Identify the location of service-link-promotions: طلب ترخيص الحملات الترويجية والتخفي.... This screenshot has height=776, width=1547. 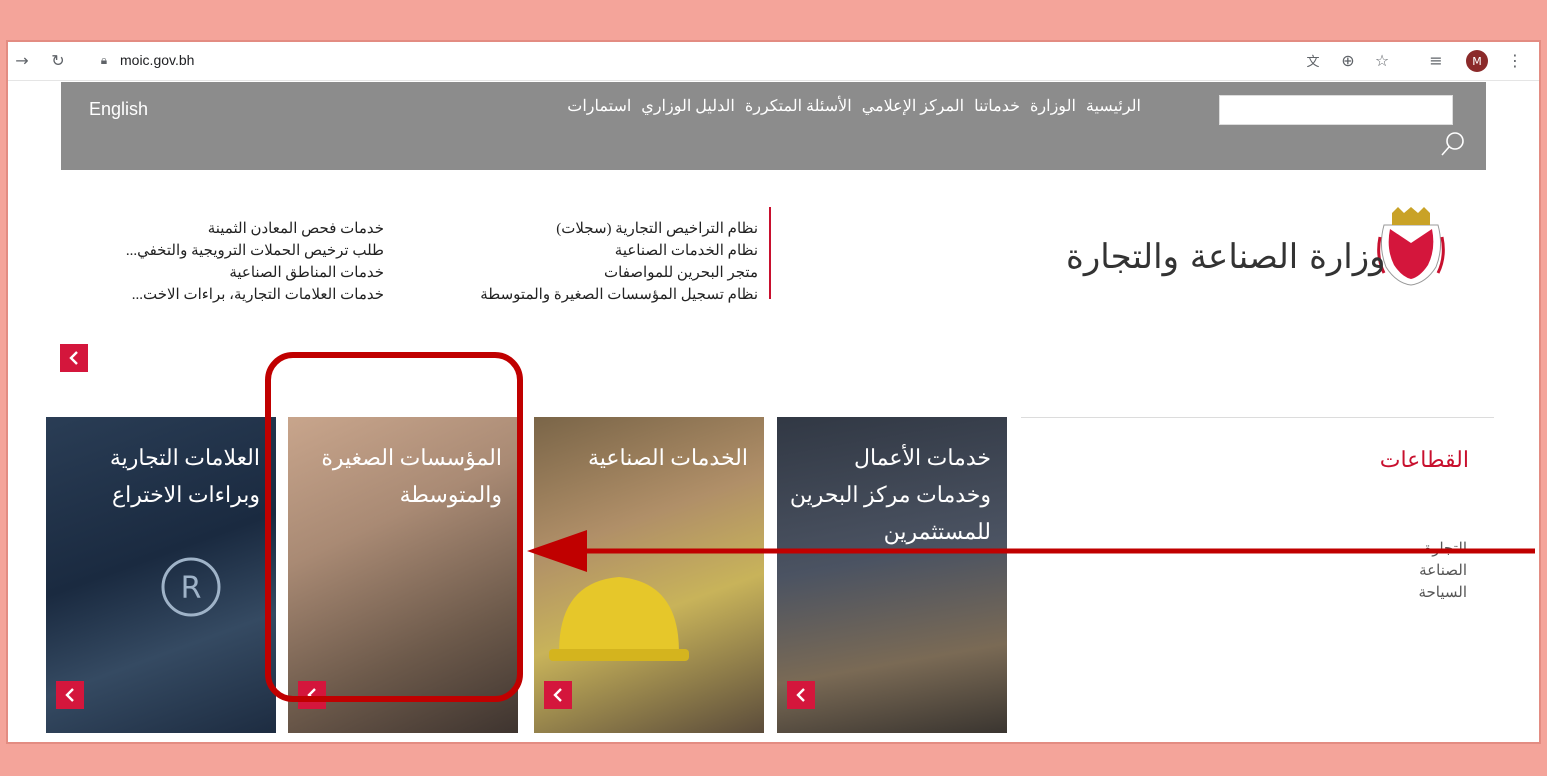
(221, 251).